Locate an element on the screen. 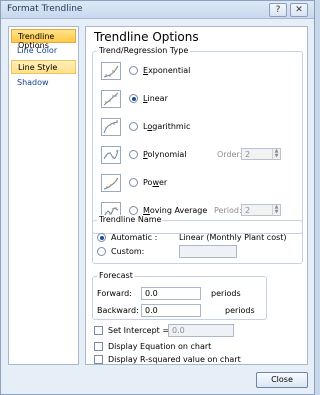  display-equation-label: Display Equation on chart is located at coordinates (160, 346).